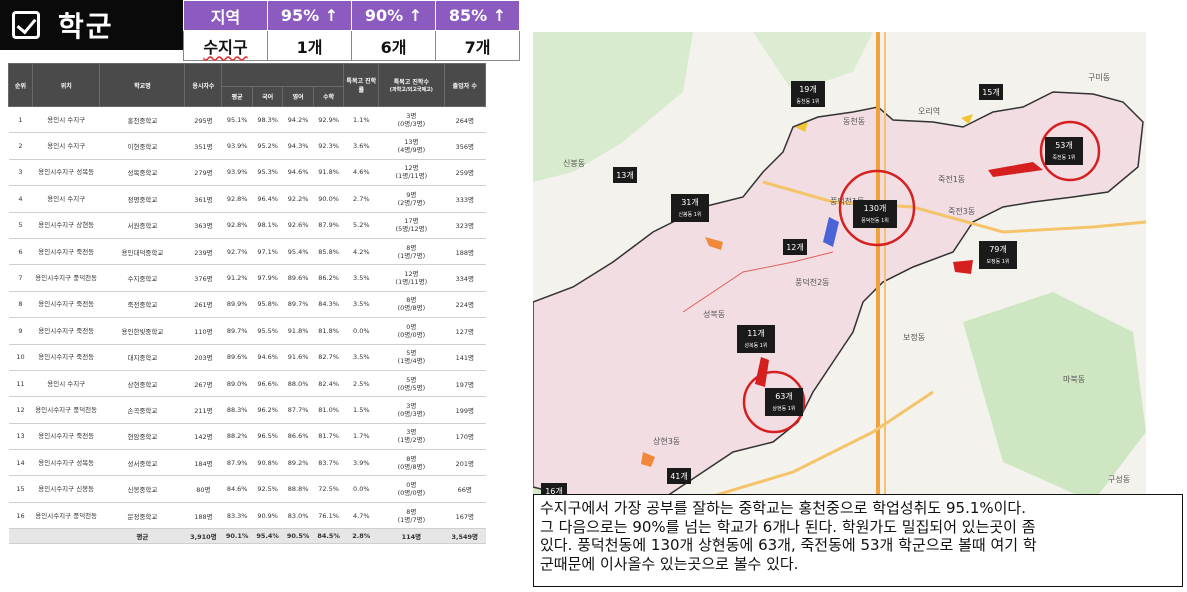 Image resolution: width=1187 pixels, height=592 pixels. What do you see at coordinates (237, 252) in the screenshot?
I see `cell-avg: 92.7%` at bounding box center [237, 252].